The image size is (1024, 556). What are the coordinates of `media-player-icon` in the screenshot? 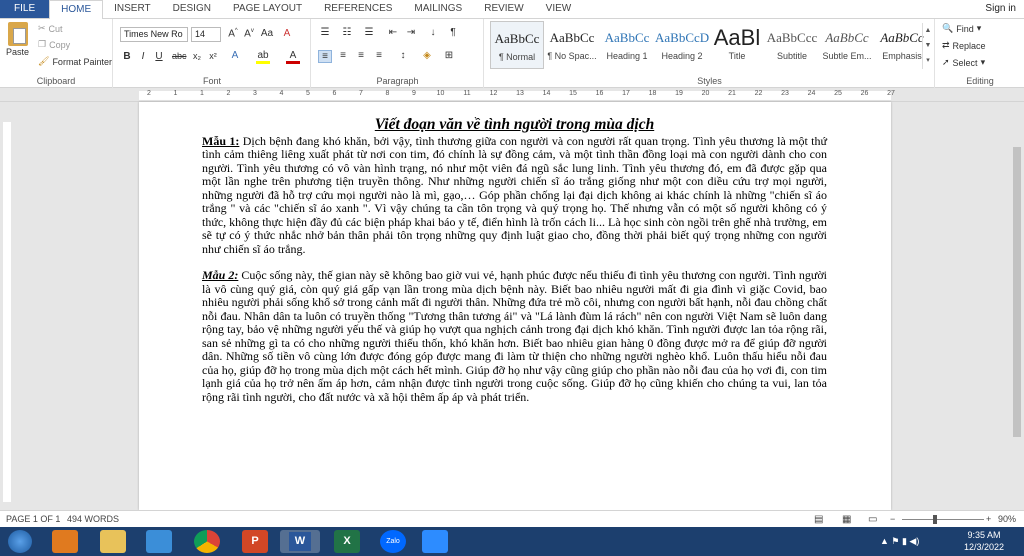 It's located at (65, 541).